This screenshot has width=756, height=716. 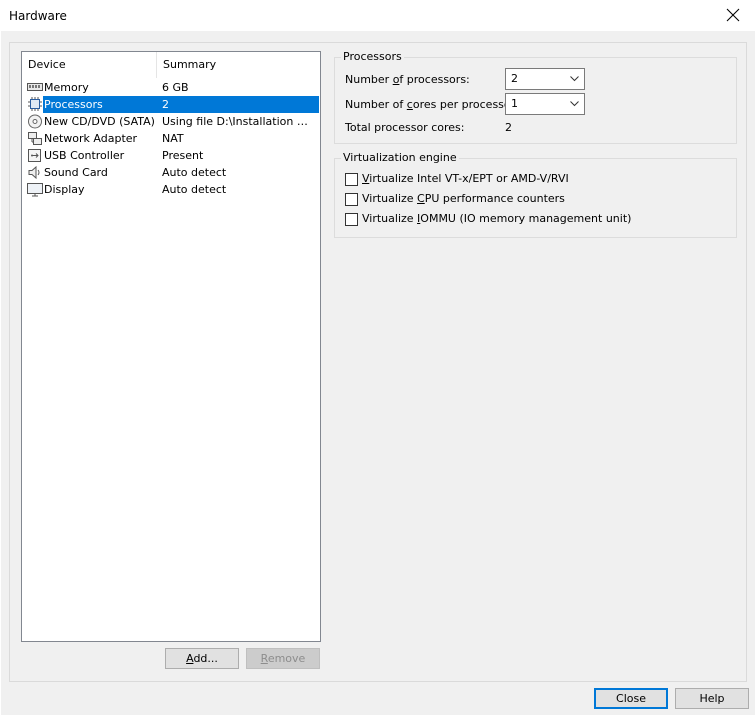 I want to click on monitor-icon, so click(x=35, y=189).